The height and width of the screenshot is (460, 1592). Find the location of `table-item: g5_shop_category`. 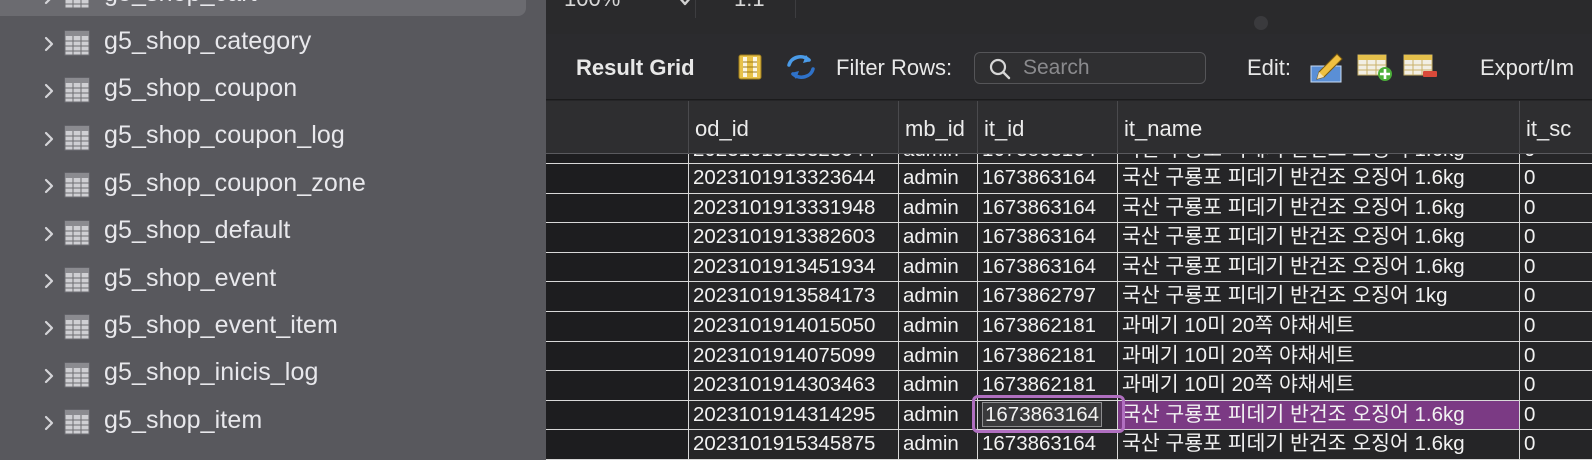

table-item: g5_shop_category is located at coordinates (273, 40).